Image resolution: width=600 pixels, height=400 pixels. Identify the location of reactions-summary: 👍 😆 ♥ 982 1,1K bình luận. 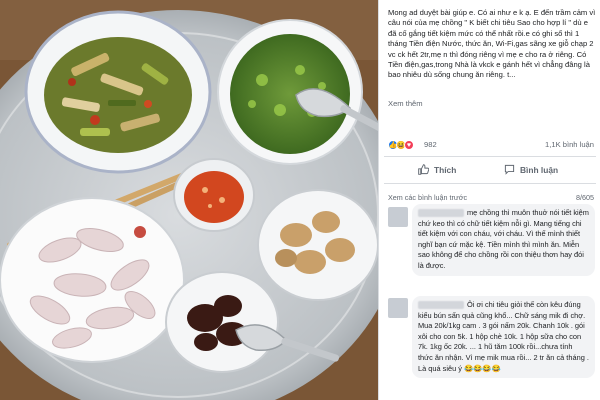
(491, 145).